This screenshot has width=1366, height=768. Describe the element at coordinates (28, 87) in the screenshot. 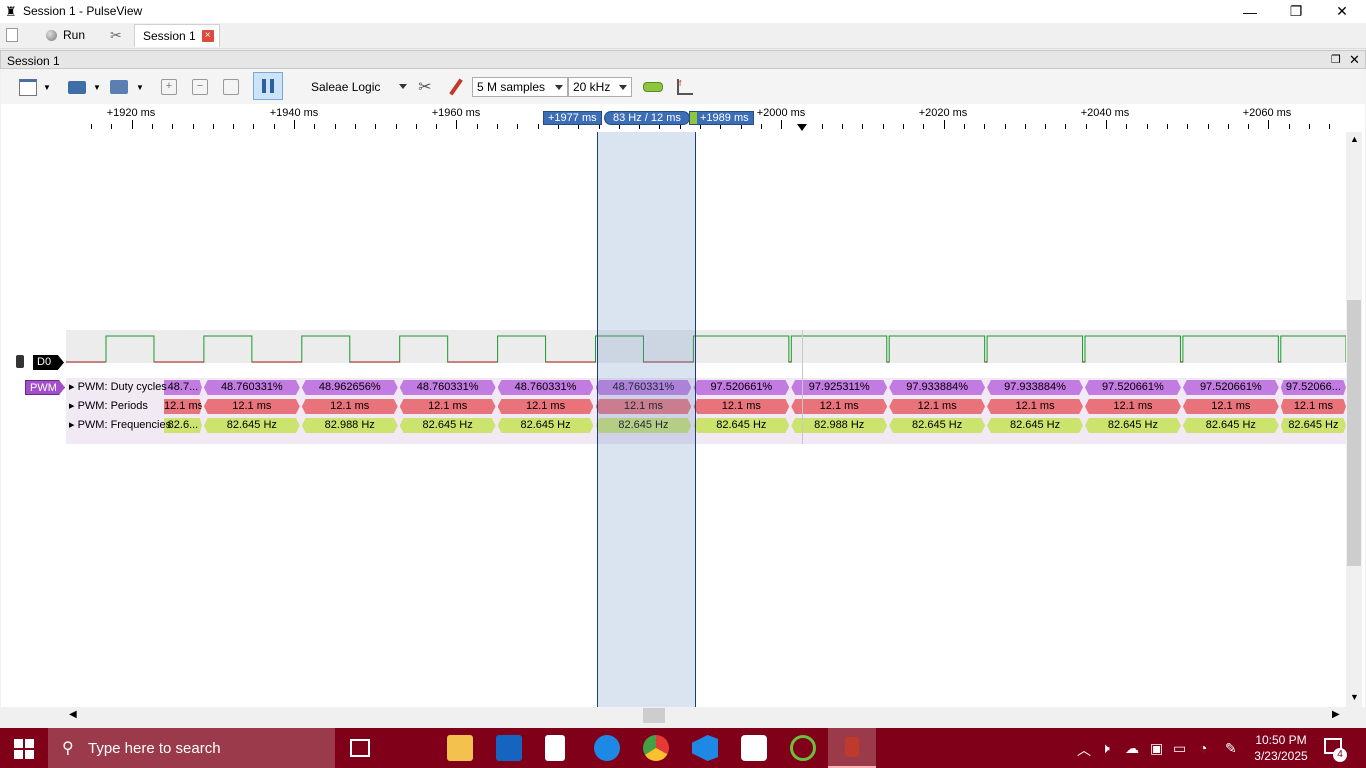

I see `new-view-icon` at that location.